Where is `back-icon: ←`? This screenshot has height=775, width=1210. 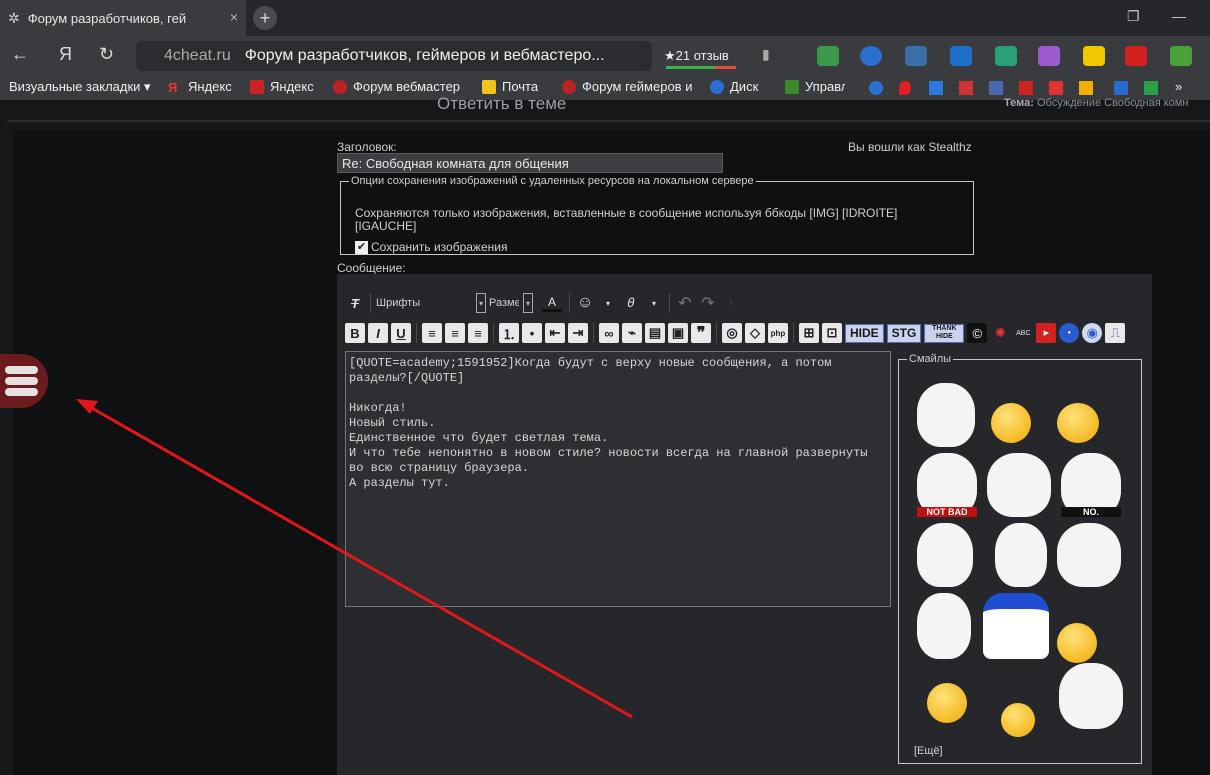
back-icon: ← is located at coordinates (20, 54).